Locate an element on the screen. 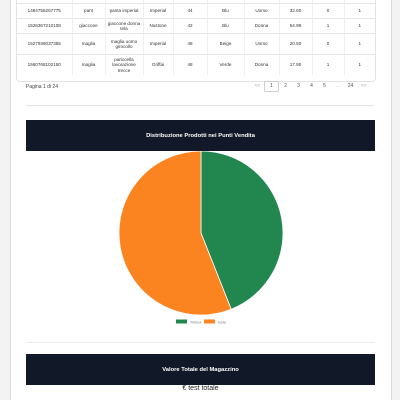 This screenshot has height=400, width=400. cell-price: 32.60 is located at coordinates (296, 11).